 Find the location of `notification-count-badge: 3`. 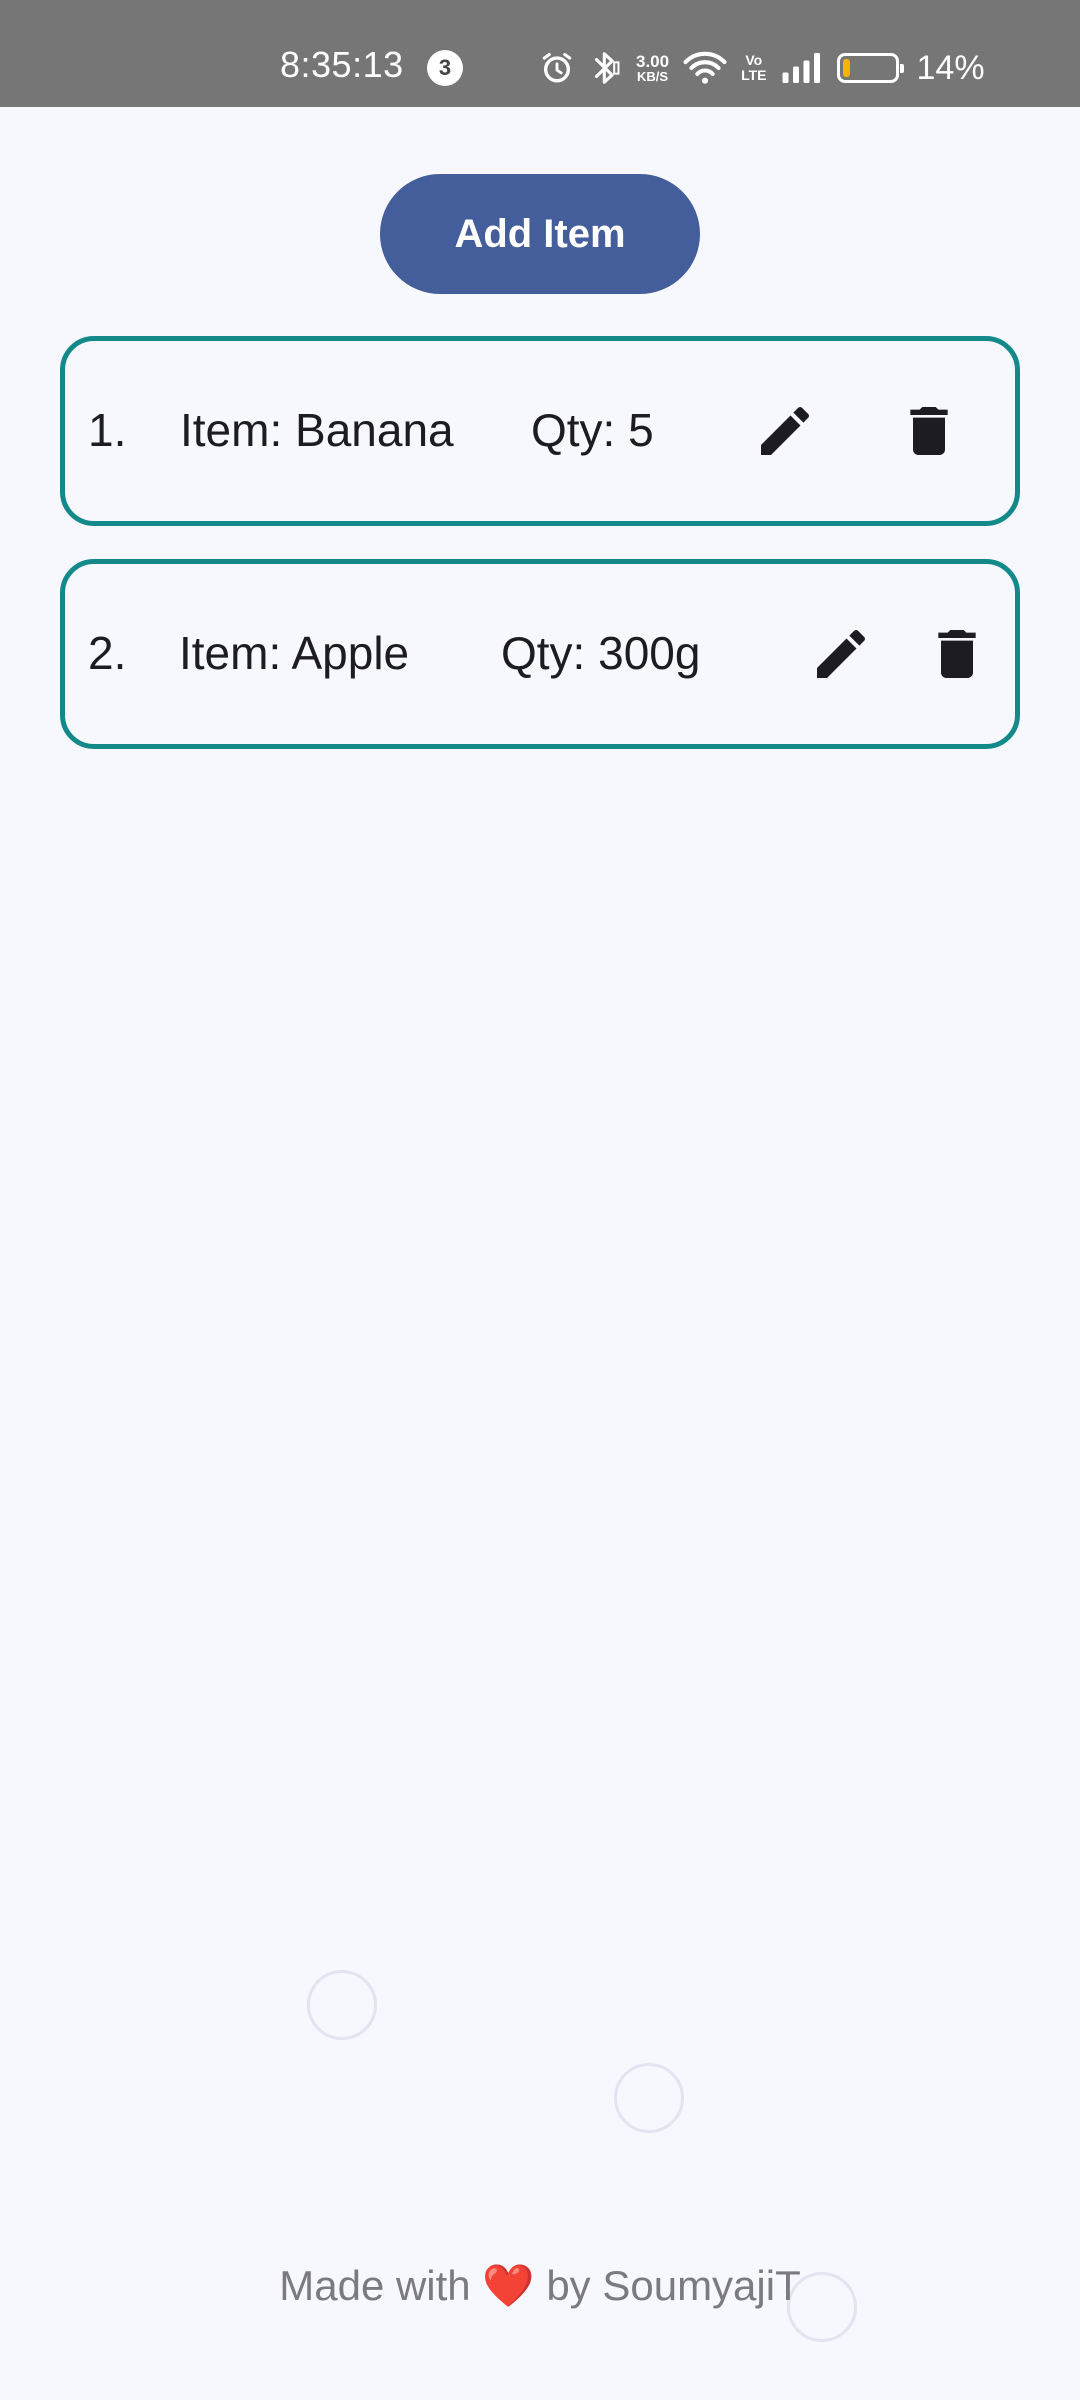

notification-count-badge: 3 is located at coordinates (445, 68).